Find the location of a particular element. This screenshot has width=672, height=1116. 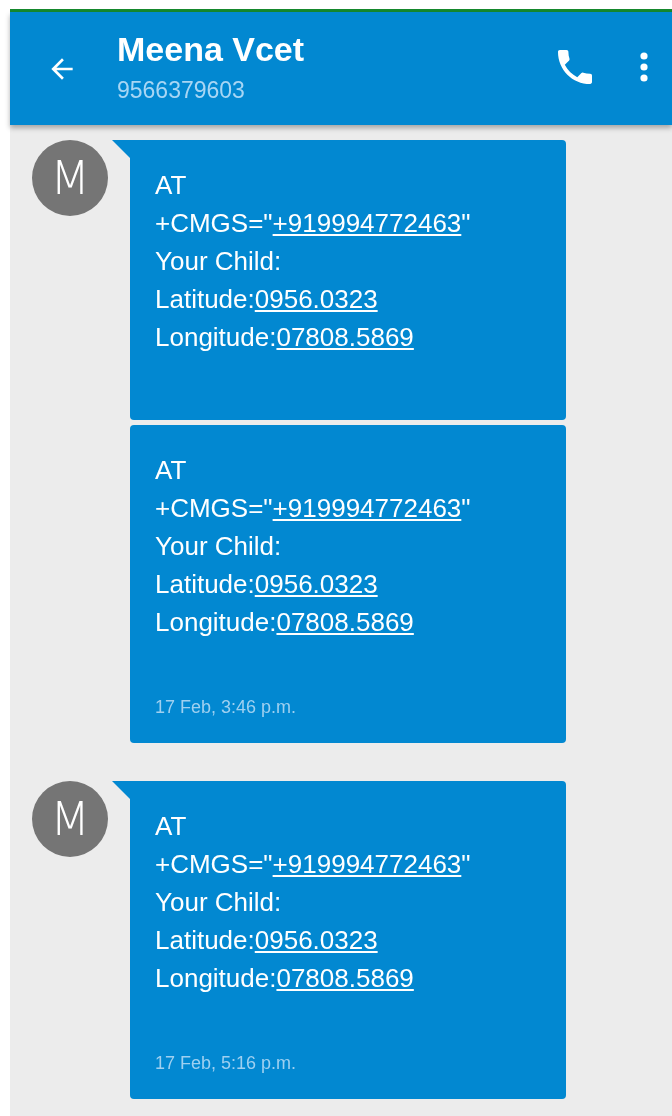

contact-name: Meena Vcet is located at coordinates (211, 48).